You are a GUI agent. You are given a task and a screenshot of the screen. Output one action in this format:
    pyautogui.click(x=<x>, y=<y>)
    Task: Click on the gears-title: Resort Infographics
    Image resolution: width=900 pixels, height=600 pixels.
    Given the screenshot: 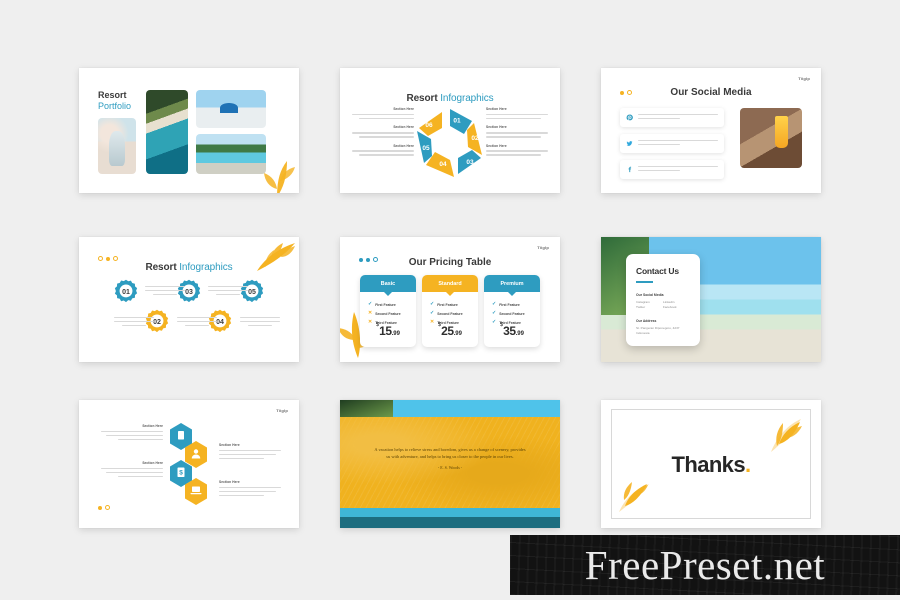 What is the action you would take?
    pyautogui.click(x=189, y=266)
    